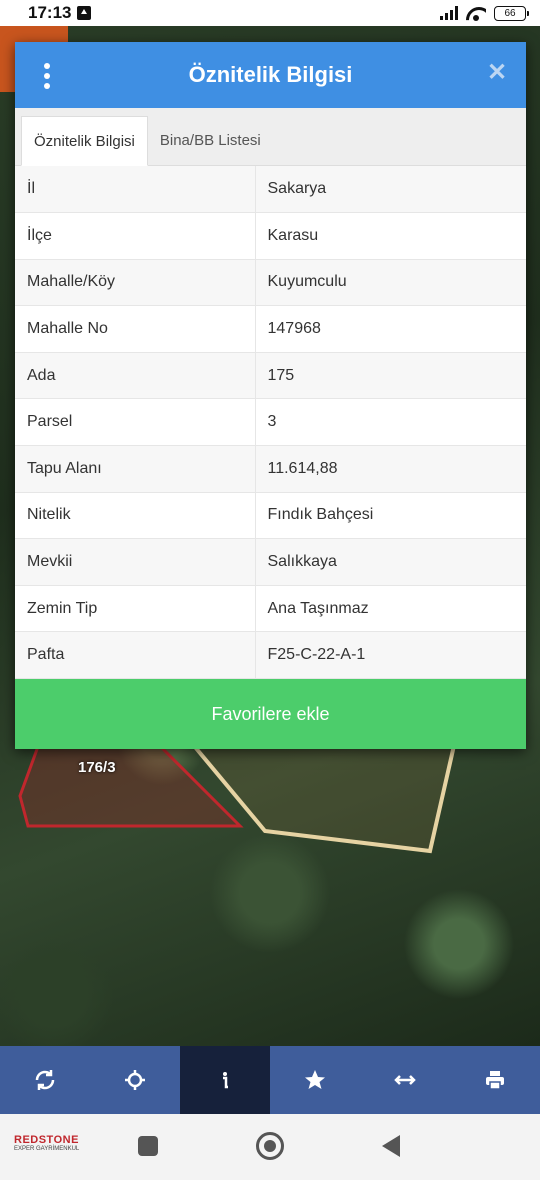 This screenshot has height=1180, width=540. What do you see at coordinates (84, 13) in the screenshot?
I see `upload-notification-icon` at bounding box center [84, 13].